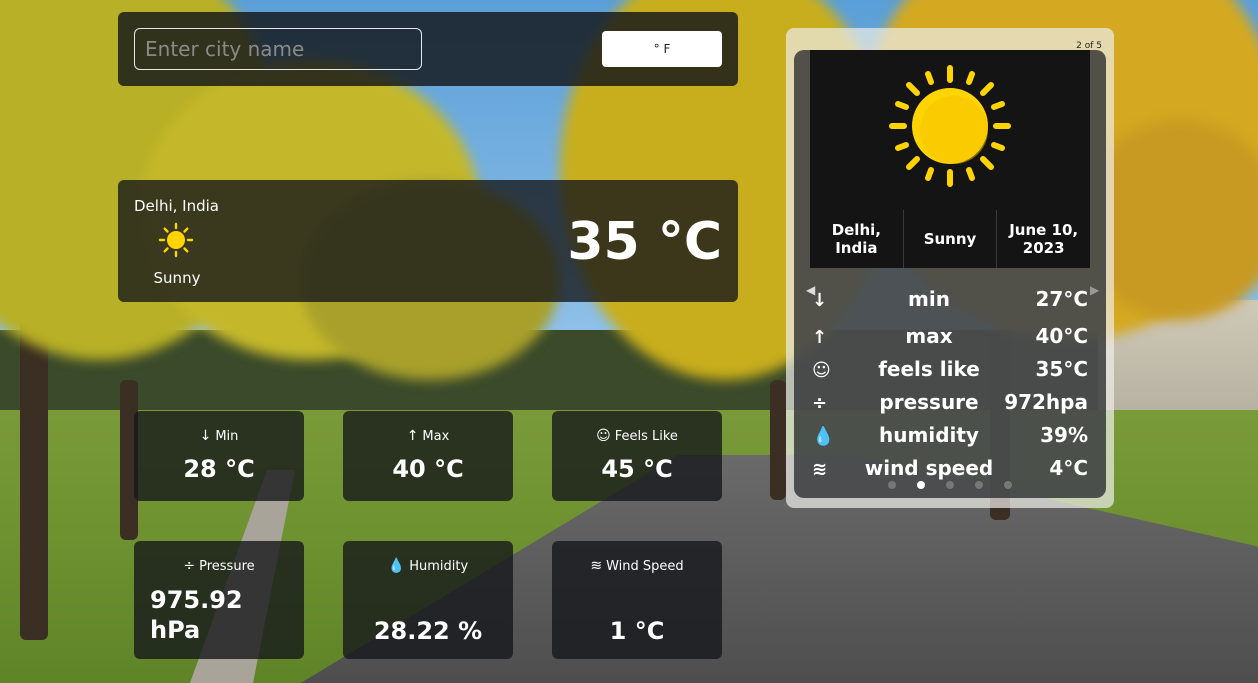 This screenshot has width=1258, height=683. I want to click on detail-row-feels-like: ☺ feels like 35°C, so click(950, 372).